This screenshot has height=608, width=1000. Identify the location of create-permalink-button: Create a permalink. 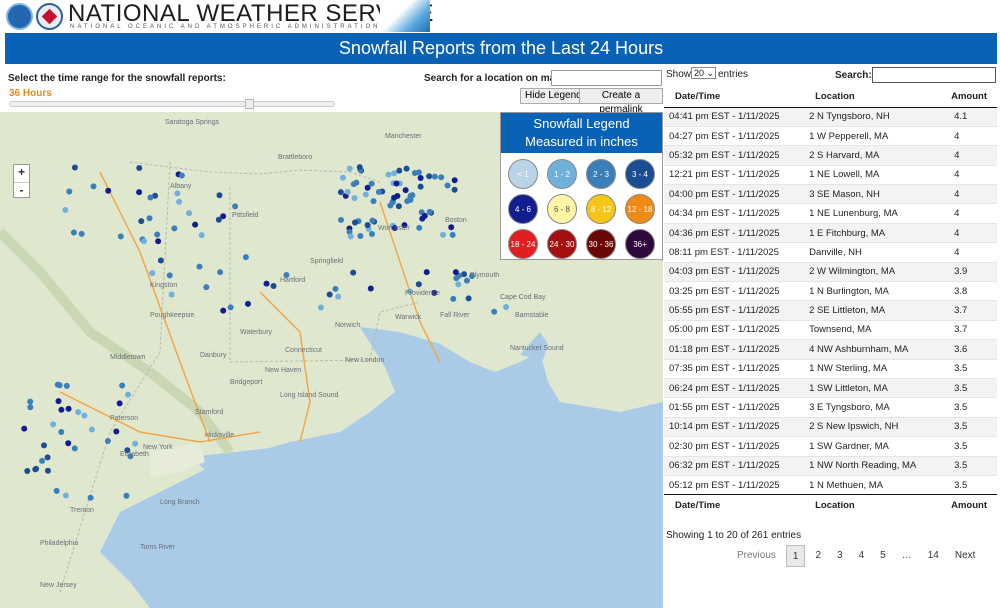
(621, 101).